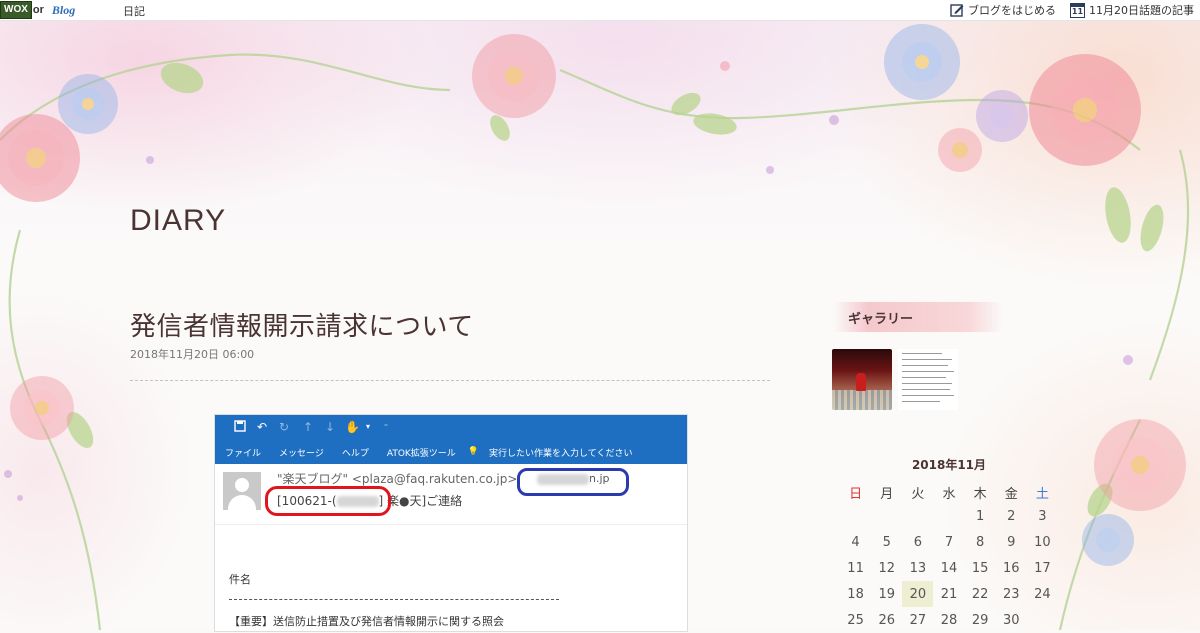 This screenshot has height=633, width=1200. I want to click on blue-annotation-circle, so click(573, 482).